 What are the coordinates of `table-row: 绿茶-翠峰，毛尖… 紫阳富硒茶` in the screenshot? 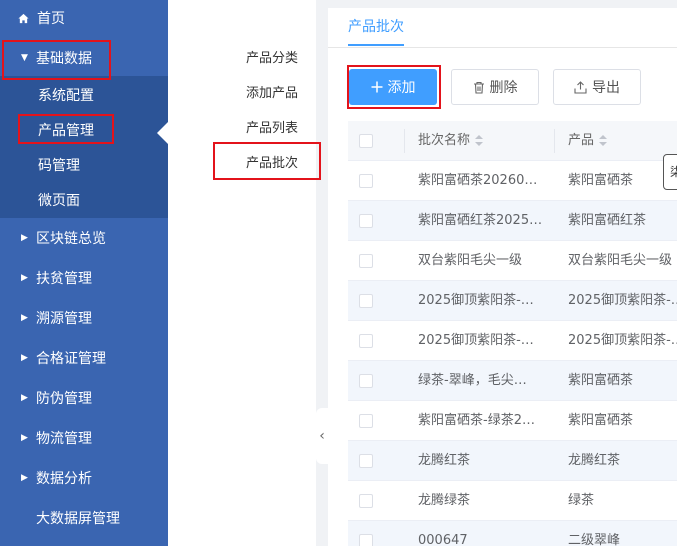 It's located at (512, 381).